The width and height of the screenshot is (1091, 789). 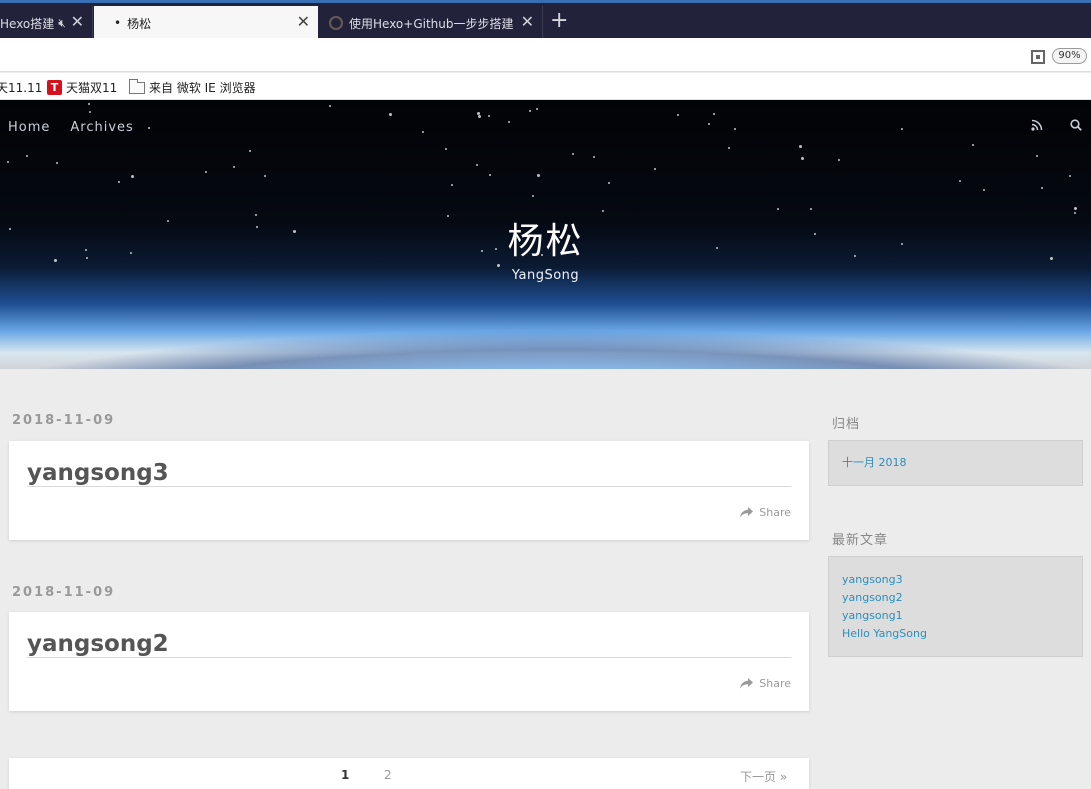 I want to click on address-bar: 90%, so click(x=545, y=55).